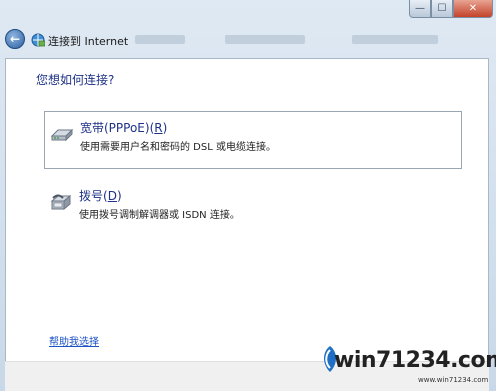 The image size is (496, 391). What do you see at coordinates (100, 196) in the screenshot?
I see `option-title: 拨号(D)` at bounding box center [100, 196].